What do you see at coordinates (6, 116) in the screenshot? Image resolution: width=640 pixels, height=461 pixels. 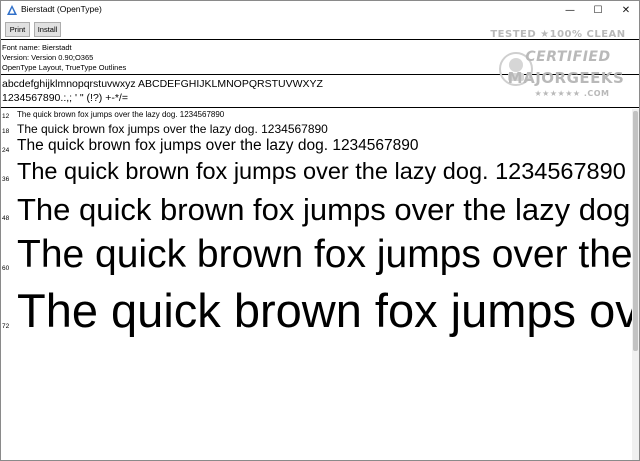 I see `sample-size-12: 12` at bounding box center [6, 116].